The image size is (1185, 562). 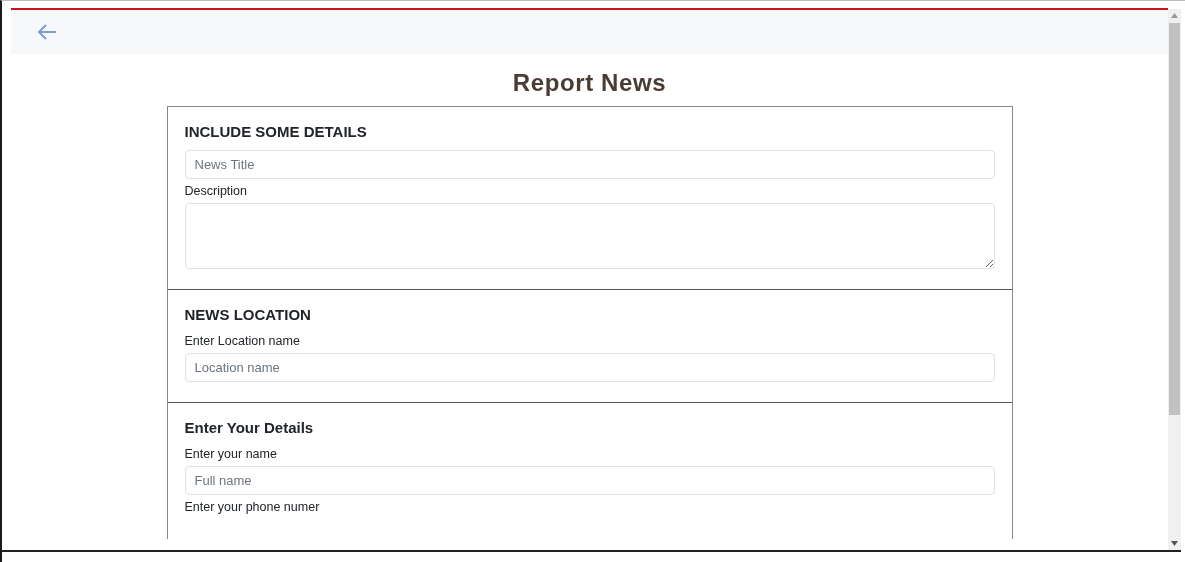 I want to click on section-heading: INCLUDE SOME DETAILS, so click(x=276, y=132).